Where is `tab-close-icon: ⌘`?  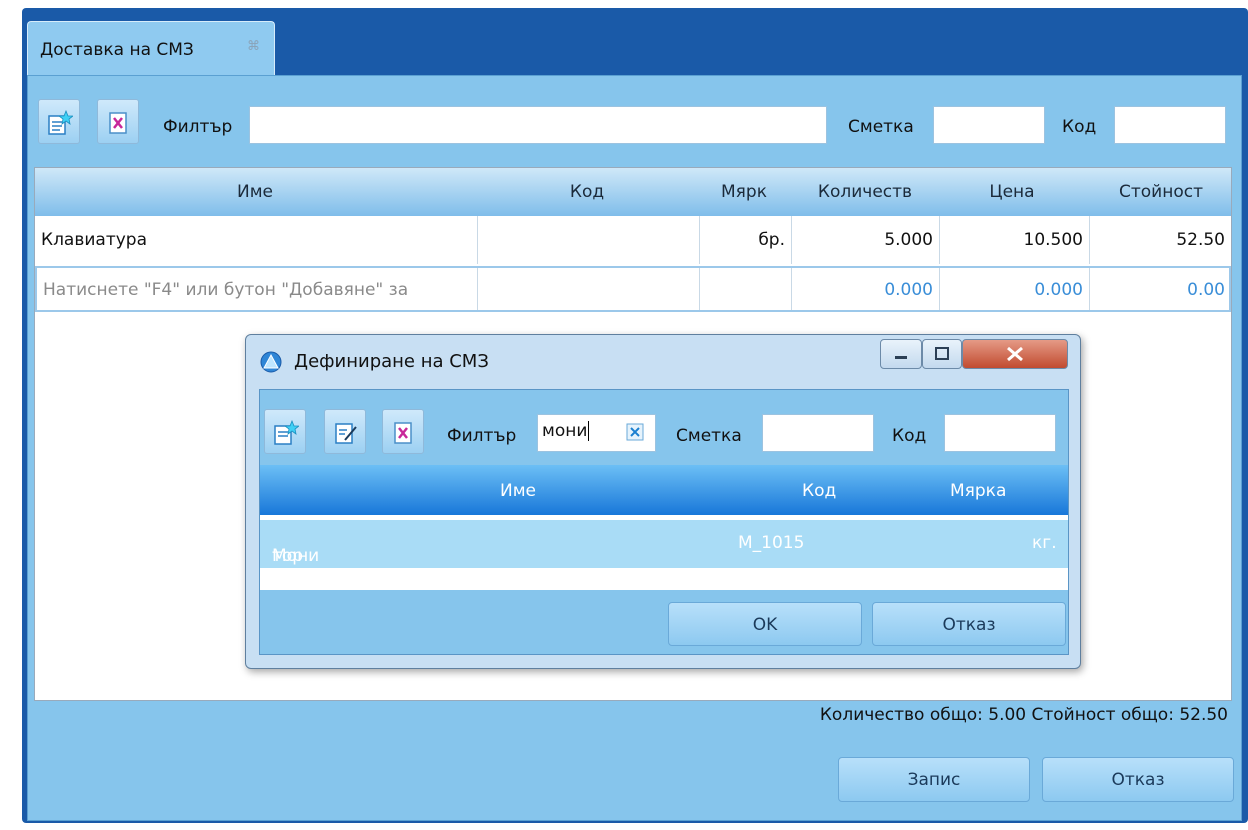 tab-close-icon: ⌘ is located at coordinates (253, 46).